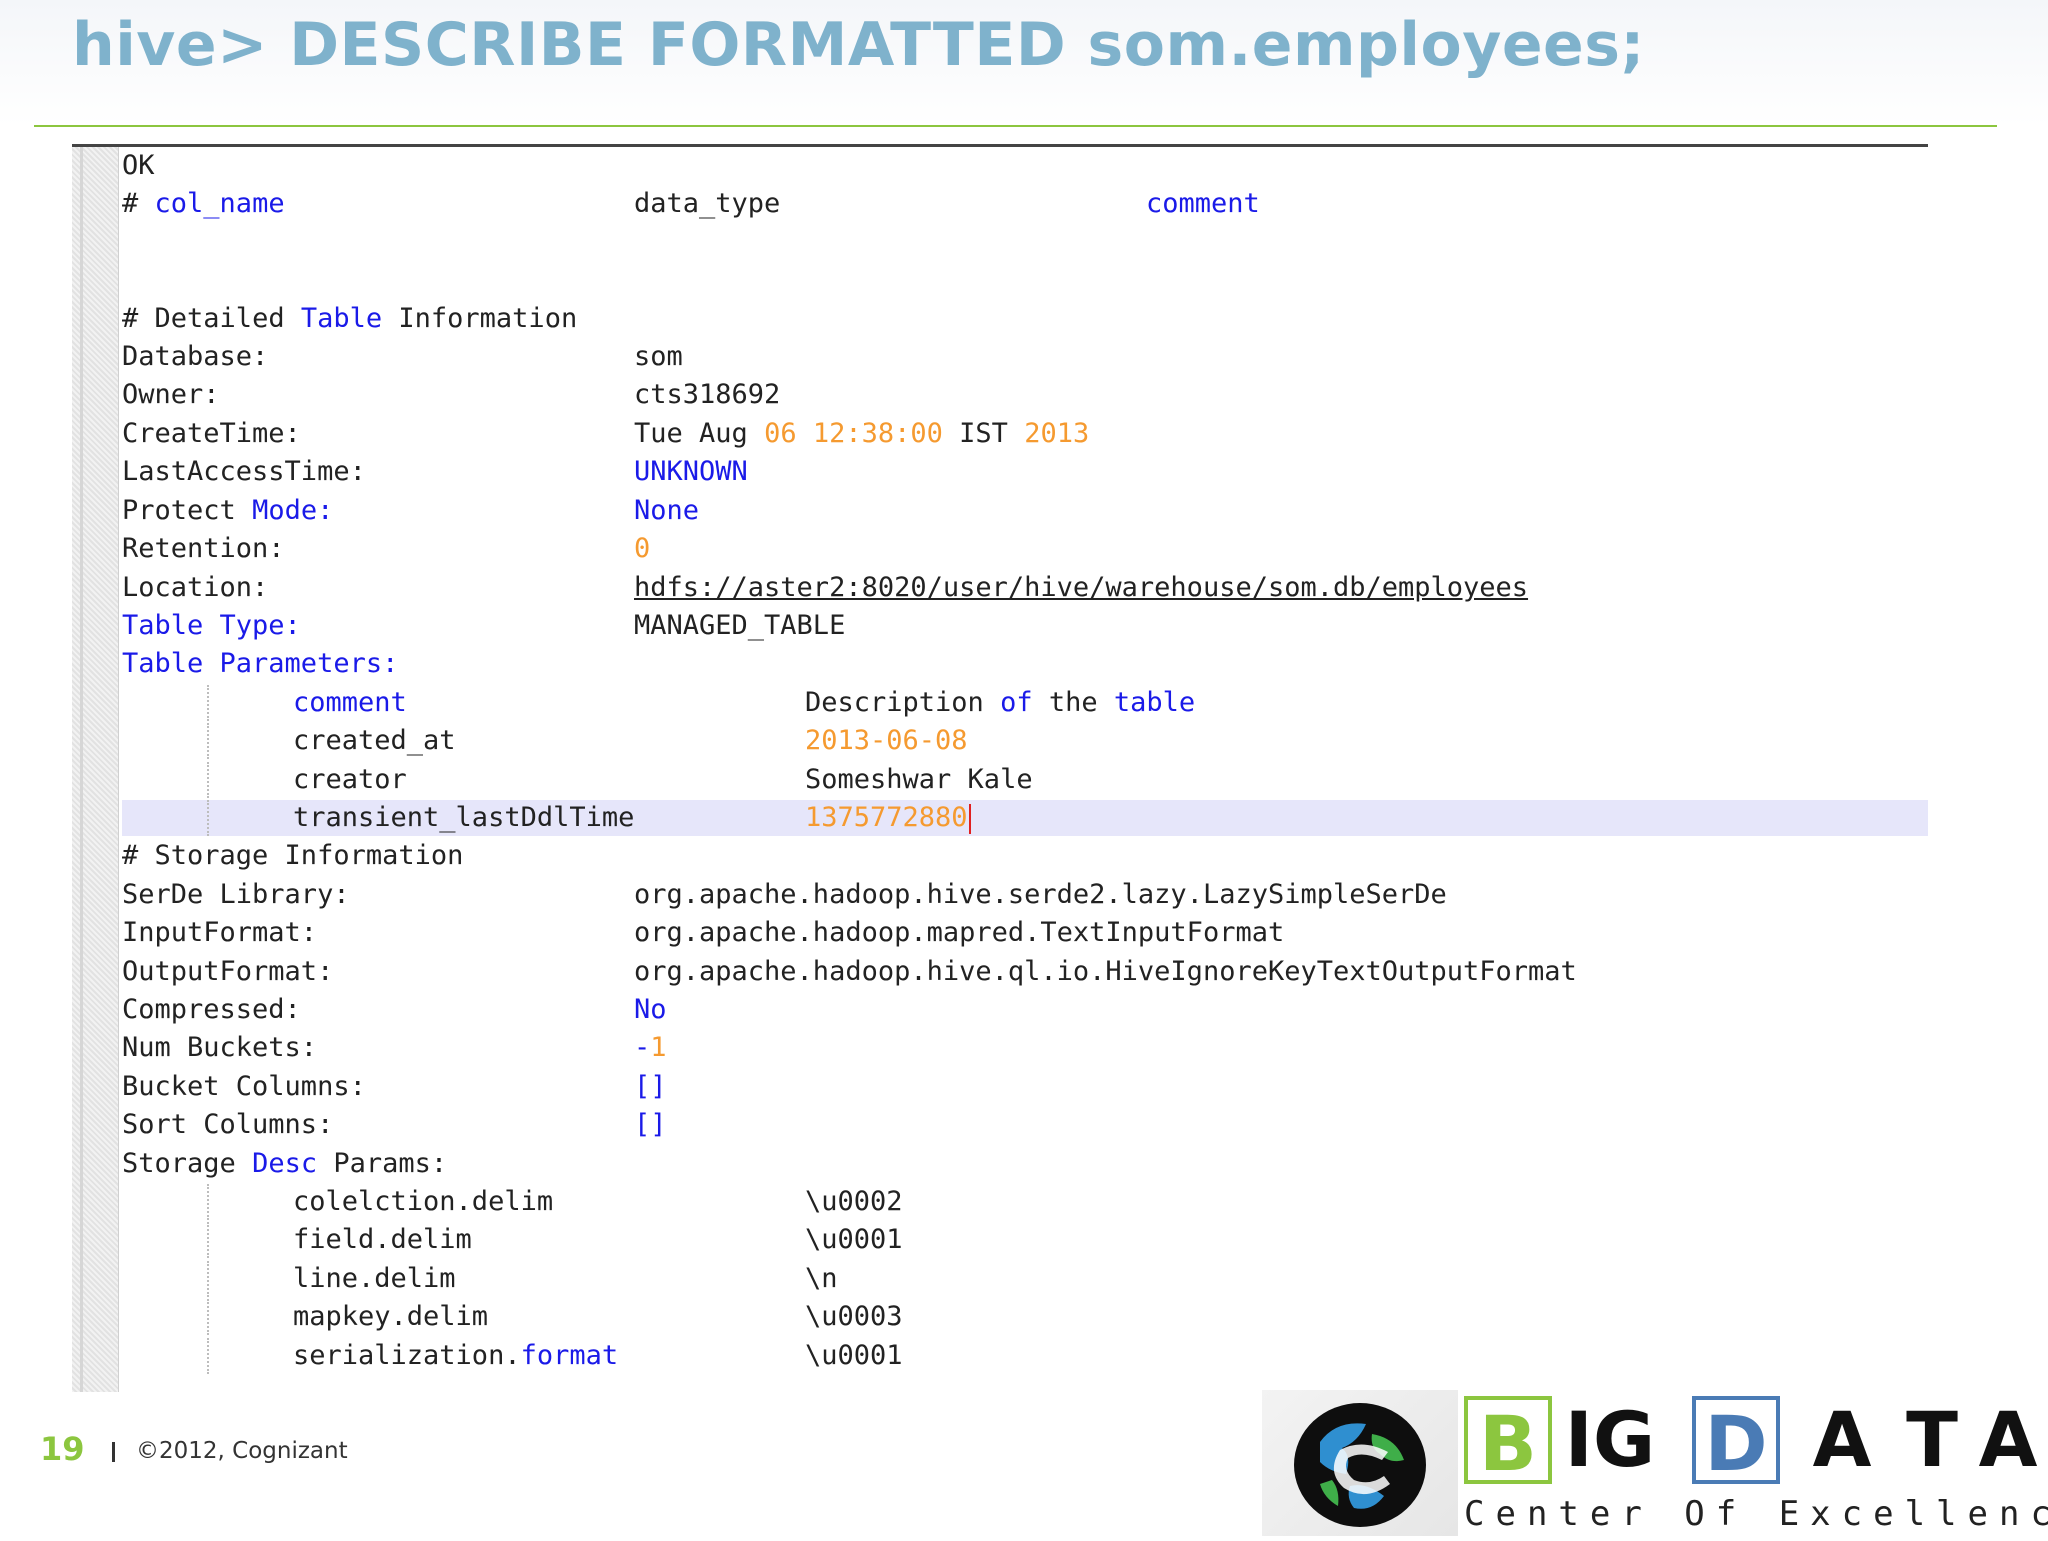  What do you see at coordinates (569, 1355) in the screenshot?
I see `format-word: format` at bounding box center [569, 1355].